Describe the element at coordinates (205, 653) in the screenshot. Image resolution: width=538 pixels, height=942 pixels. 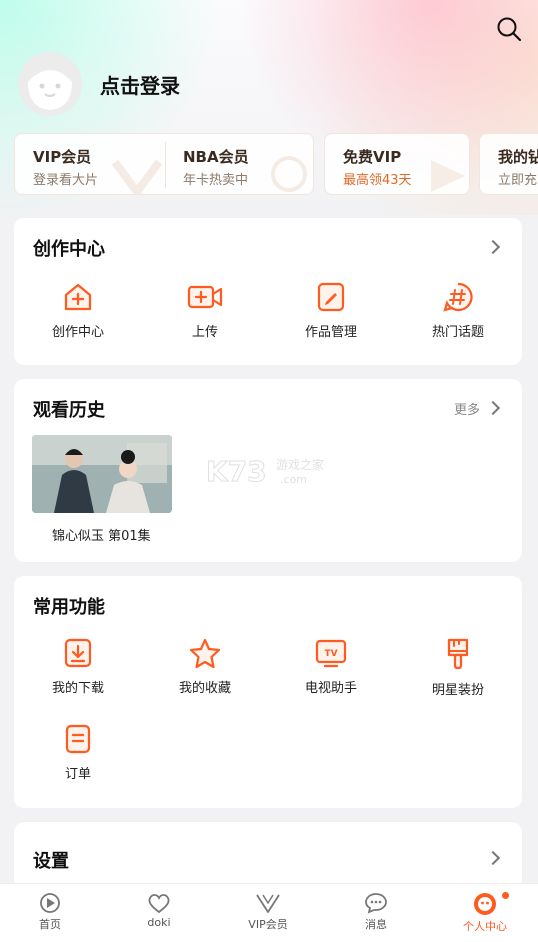
I see `star-icon` at that location.